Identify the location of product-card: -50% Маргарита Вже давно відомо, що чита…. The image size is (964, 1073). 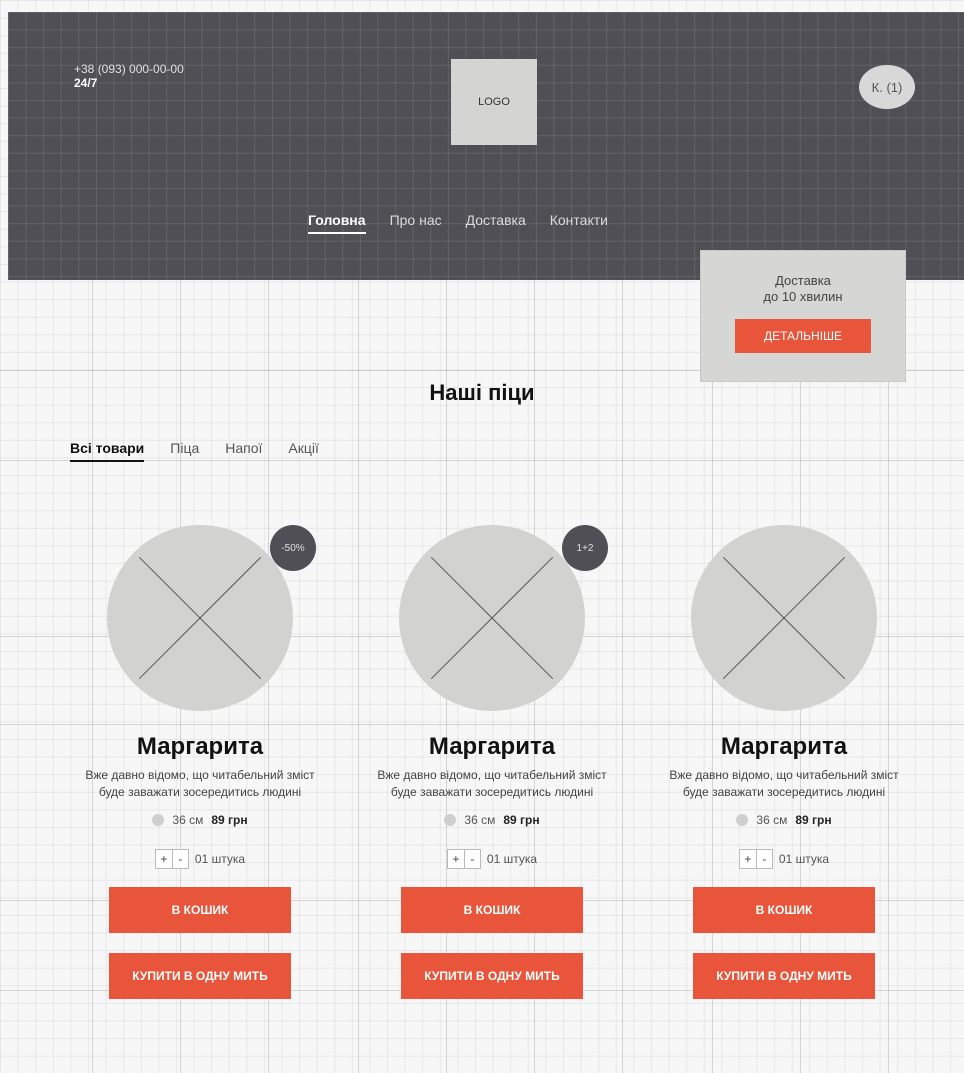
(200, 762).